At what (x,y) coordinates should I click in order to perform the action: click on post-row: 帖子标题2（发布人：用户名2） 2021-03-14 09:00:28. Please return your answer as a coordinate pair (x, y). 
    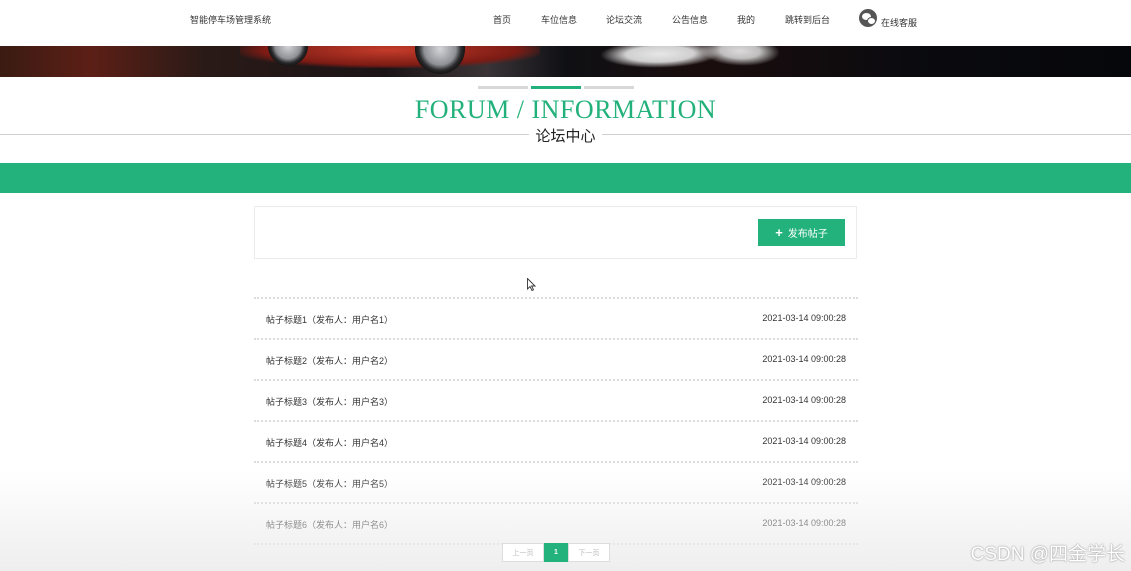
    Looking at the image, I should click on (556, 358).